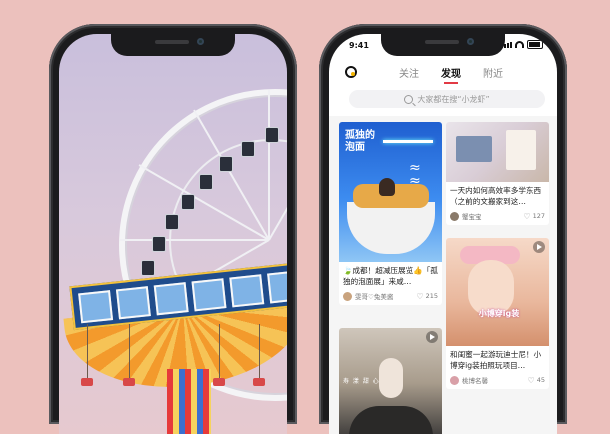 The width and height of the screenshot is (610, 434). I want to click on pan, so click(391, 420).